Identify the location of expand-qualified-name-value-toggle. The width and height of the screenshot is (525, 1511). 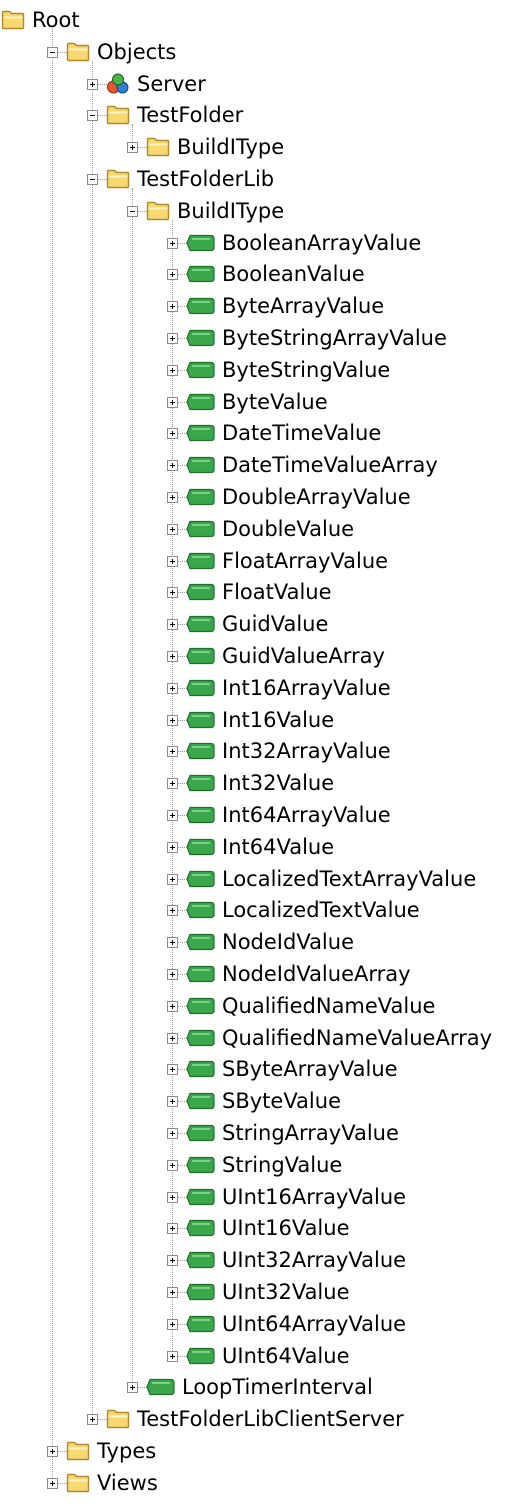
(172, 1006).